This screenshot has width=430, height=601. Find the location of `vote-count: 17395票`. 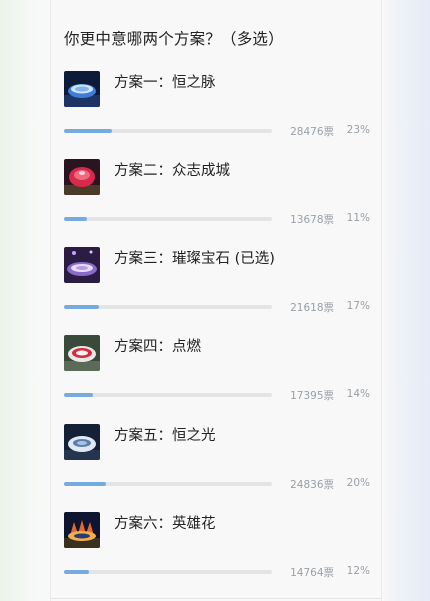

vote-count: 17395票 is located at coordinates (312, 396).